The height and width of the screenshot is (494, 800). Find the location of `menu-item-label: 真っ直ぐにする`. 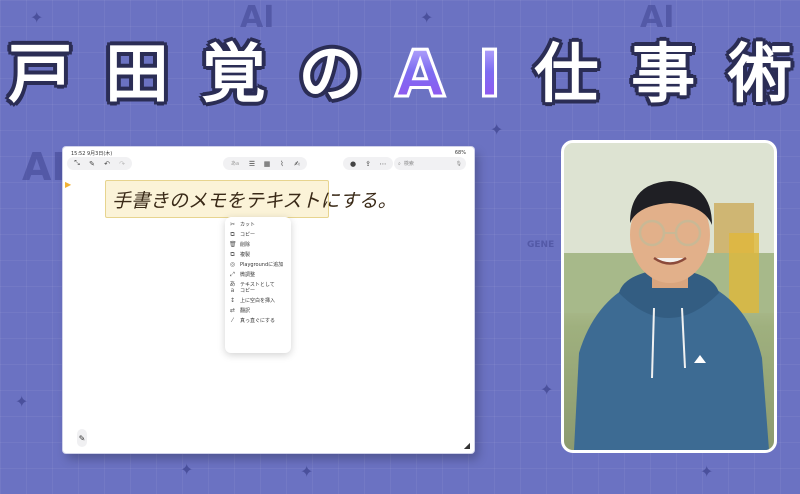

menu-item-label: 真っ直ぐにする is located at coordinates (258, 321).